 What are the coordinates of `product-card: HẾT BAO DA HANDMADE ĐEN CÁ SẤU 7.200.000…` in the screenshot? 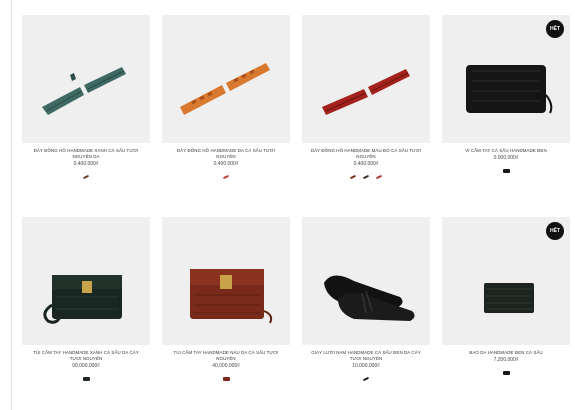 It's located at (506, 307).